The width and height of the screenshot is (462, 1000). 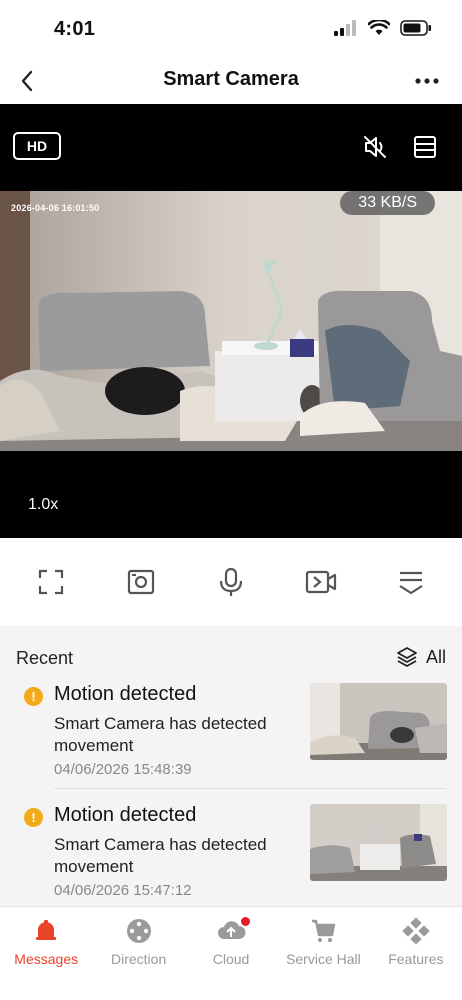 I want to click on status-time: 4:01, so click(x=75, y=29).